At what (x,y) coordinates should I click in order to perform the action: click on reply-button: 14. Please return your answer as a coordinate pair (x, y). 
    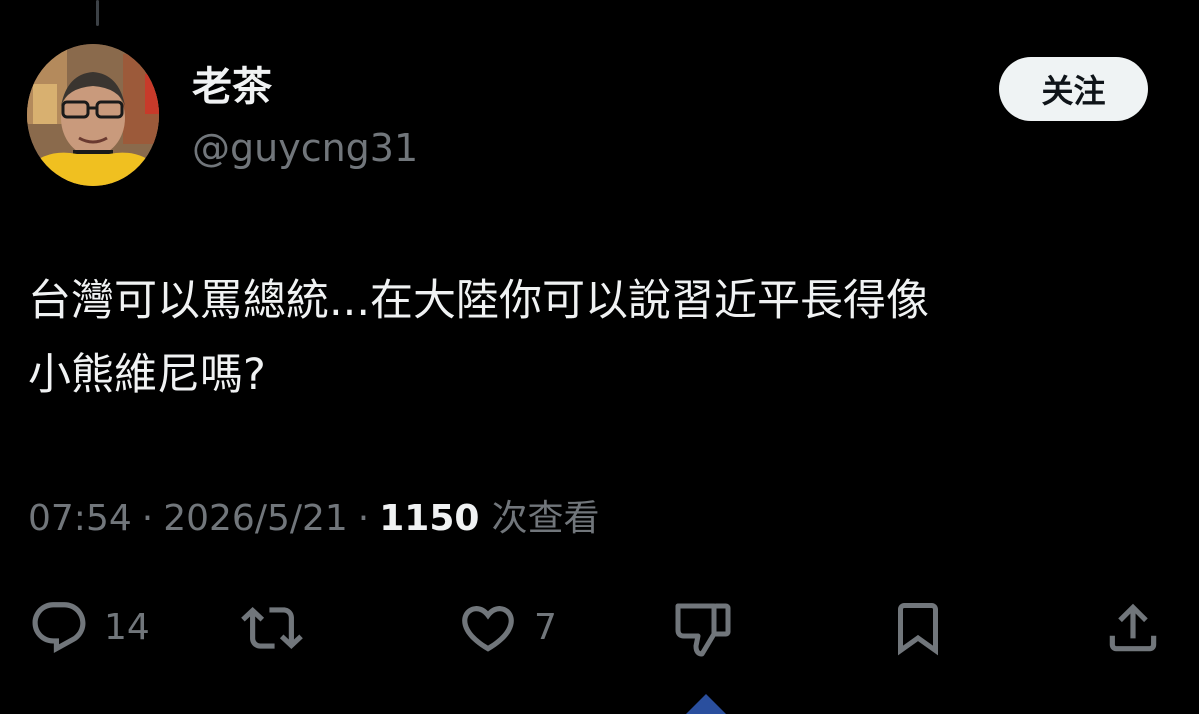
    Looking at the image, I should click on (89, 628).